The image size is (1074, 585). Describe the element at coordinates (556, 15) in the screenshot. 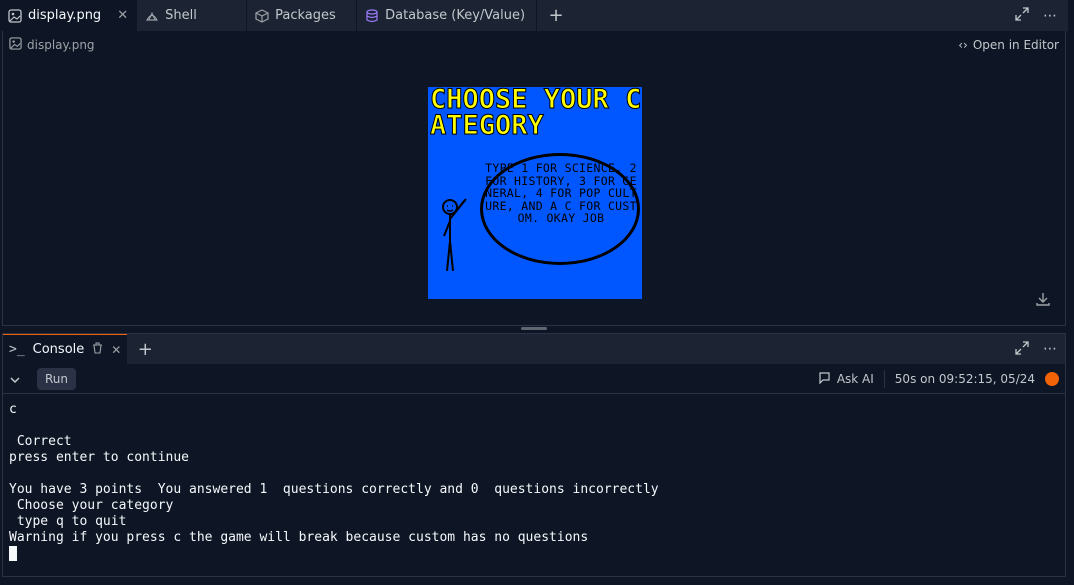

I see `add-tab-button: +` at that location.